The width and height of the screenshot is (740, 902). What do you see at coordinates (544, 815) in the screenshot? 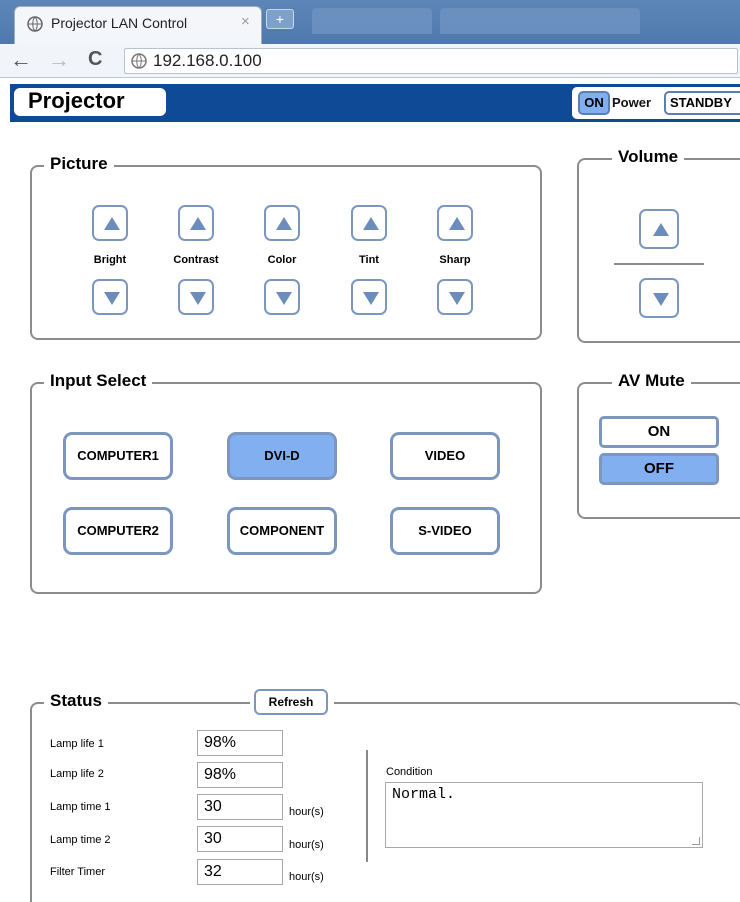
I see `condition-textarea: Normal.` at bounding box center [544, 815].